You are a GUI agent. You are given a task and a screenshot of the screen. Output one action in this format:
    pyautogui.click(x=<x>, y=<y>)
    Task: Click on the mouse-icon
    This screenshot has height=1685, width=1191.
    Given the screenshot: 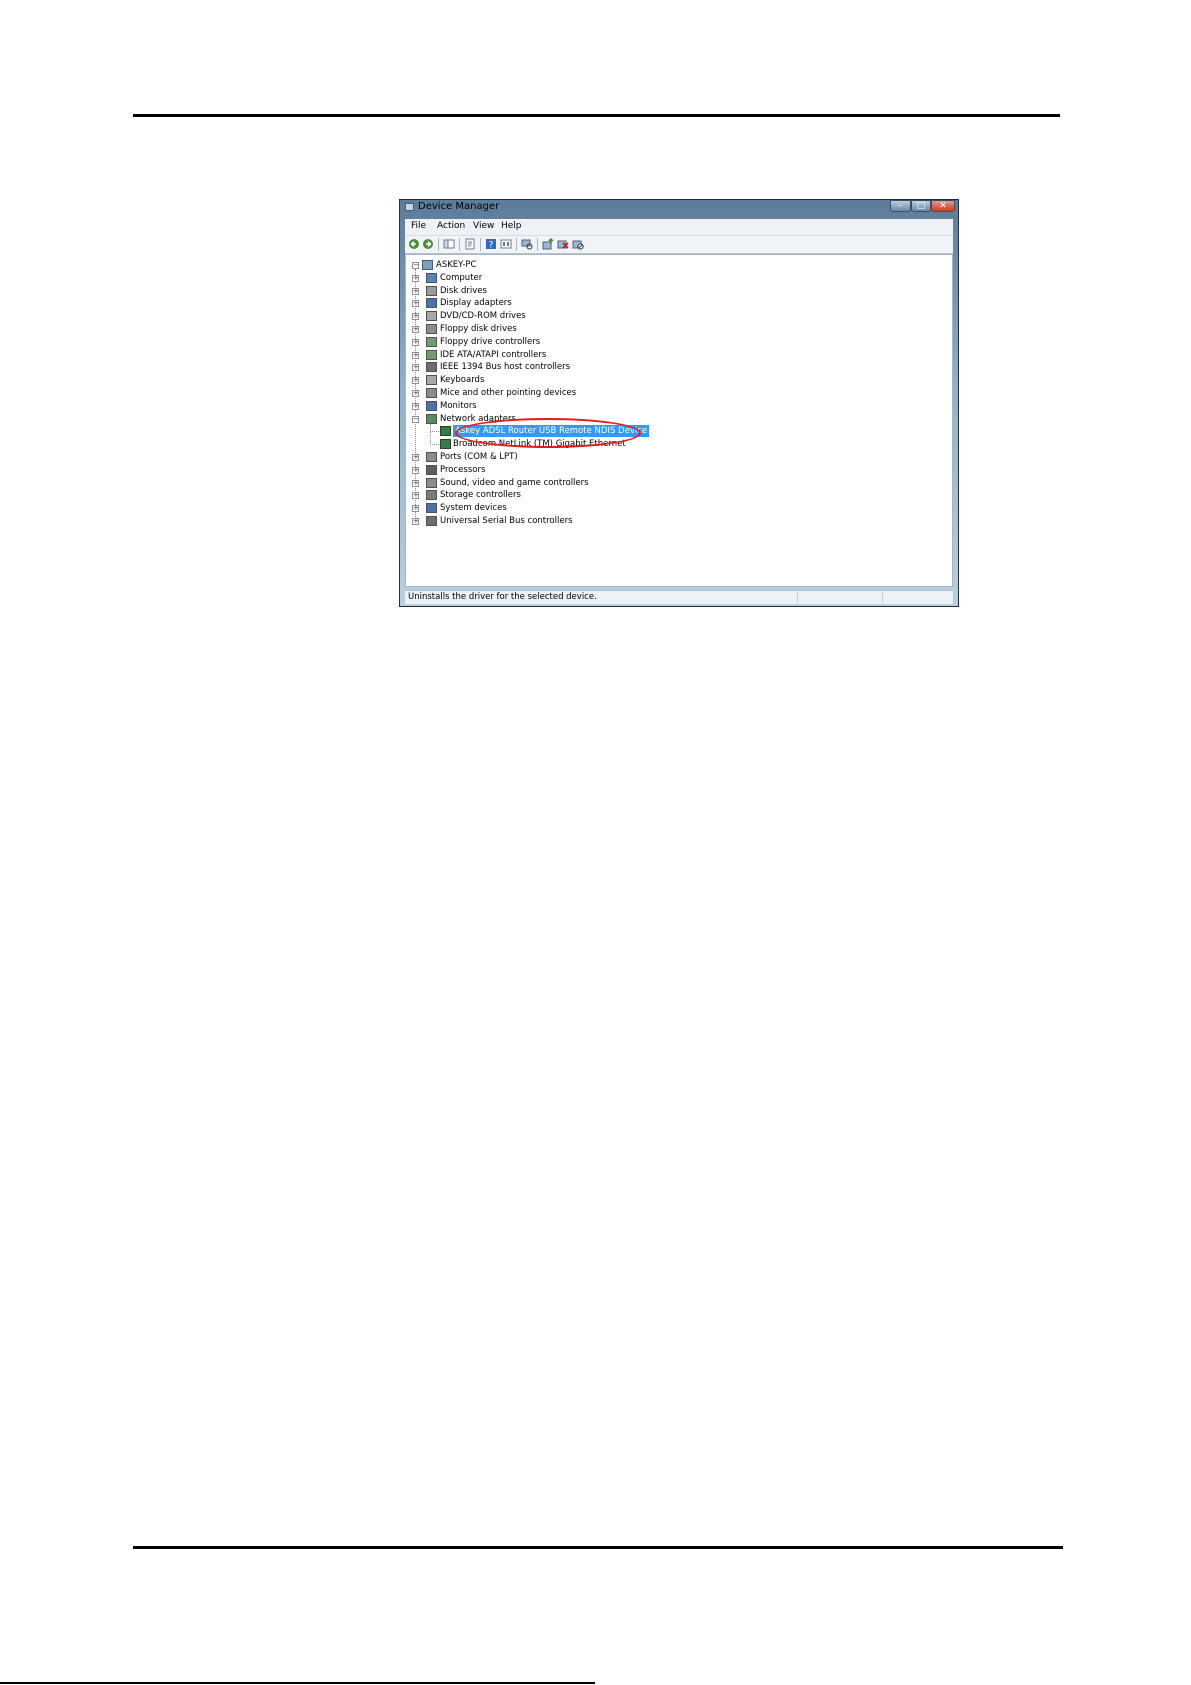 What is the action you would take?
    pyautogui.click(x=431, y=393)
    